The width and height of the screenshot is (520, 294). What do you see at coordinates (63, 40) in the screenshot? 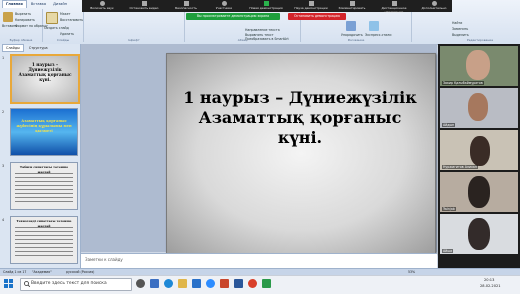
I see `slides-label: Слайды` at bounding box center [63, 40].